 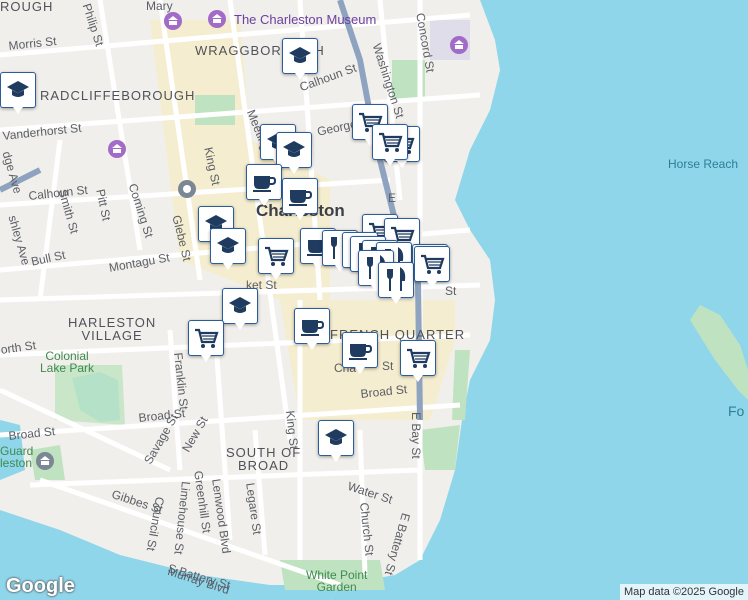 I want to click on neighborhood-label: RADCLIFFEBOROUGH, so click(x=118, y=95).